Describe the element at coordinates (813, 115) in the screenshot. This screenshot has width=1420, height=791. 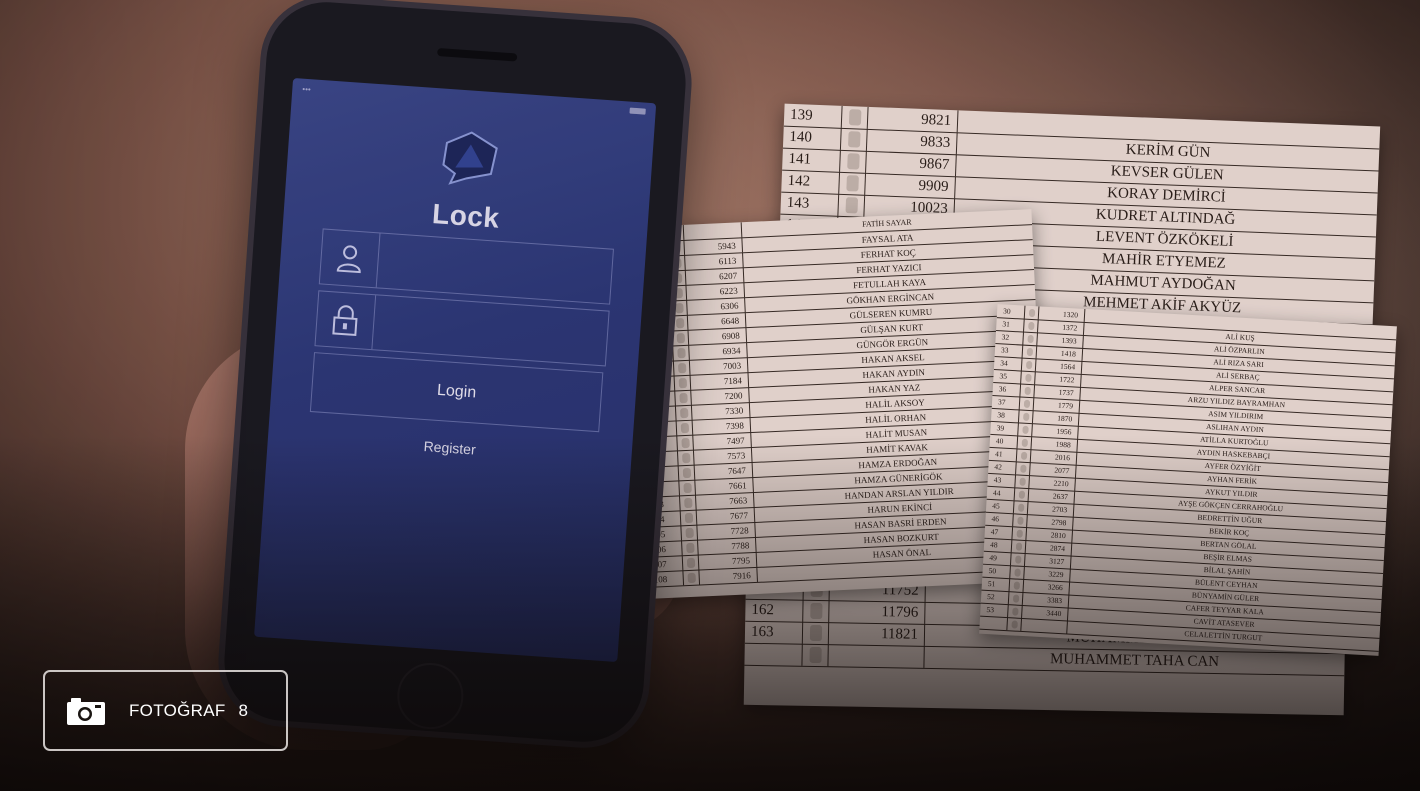
I see `row-number: 139` at that location.